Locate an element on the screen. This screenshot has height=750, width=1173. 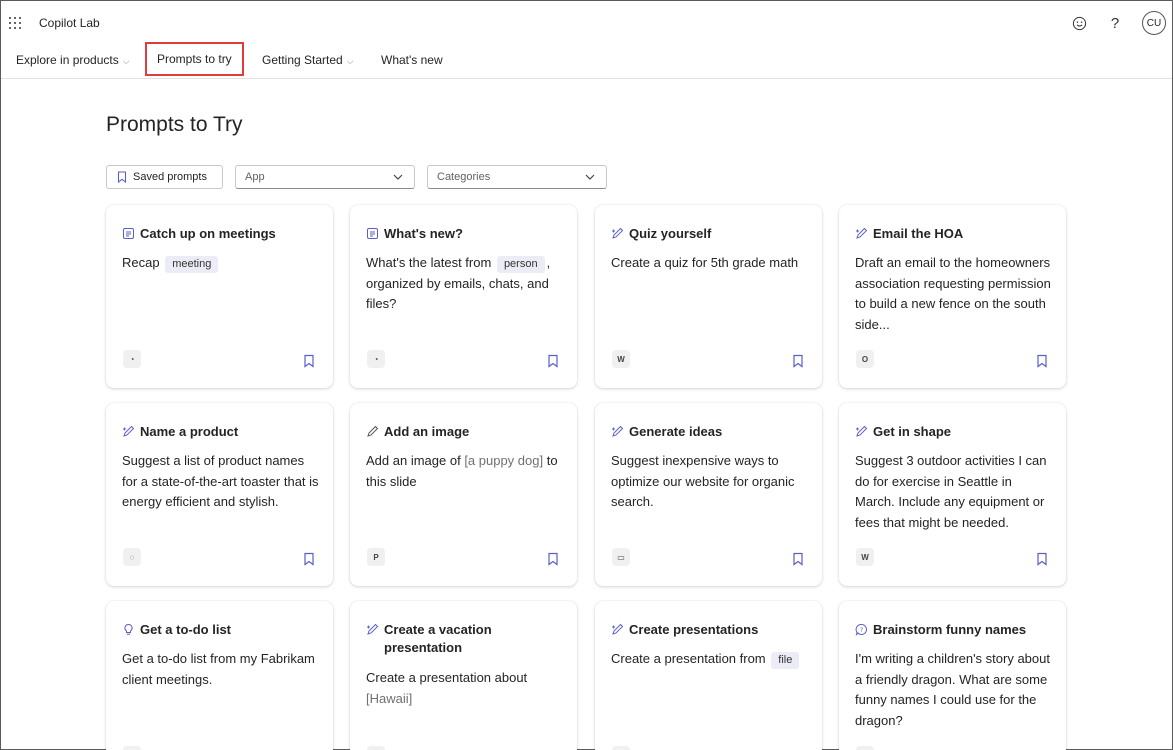
pencil-icon is located at coordinates (372, 431).